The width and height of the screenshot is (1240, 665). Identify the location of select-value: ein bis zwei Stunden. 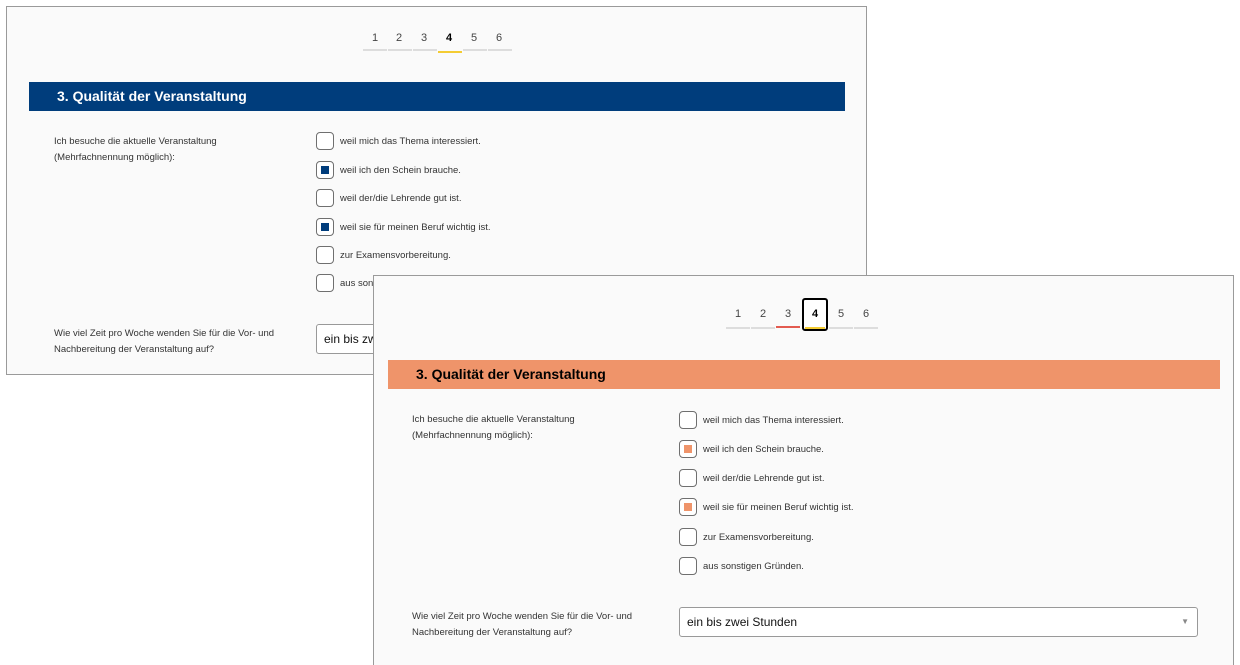
(742, 622).